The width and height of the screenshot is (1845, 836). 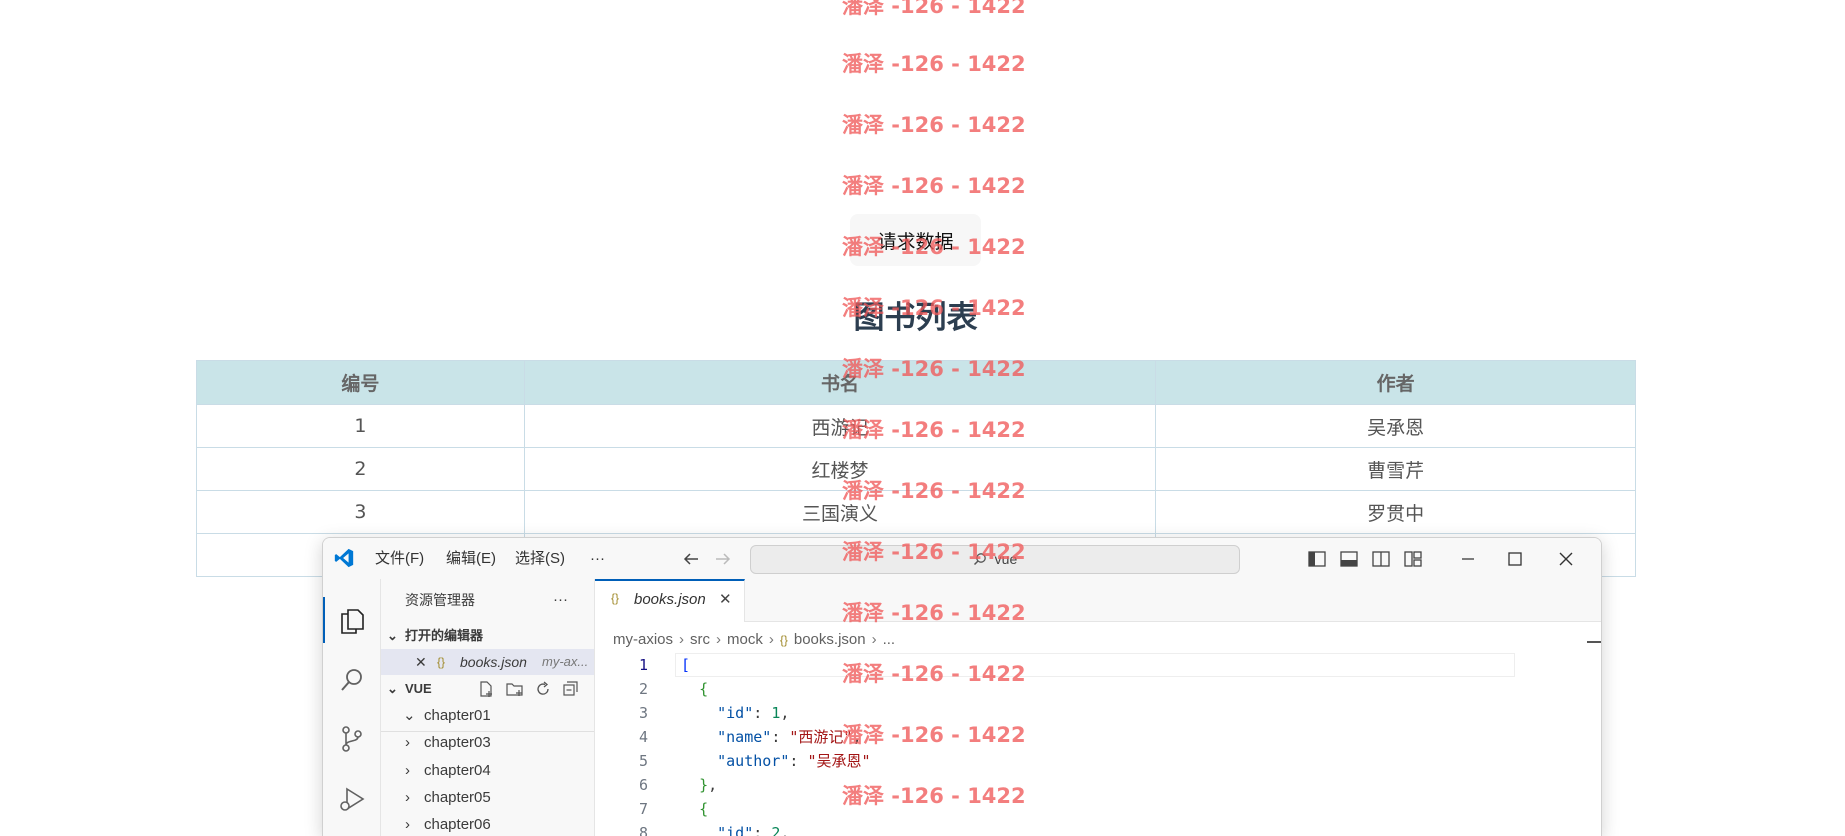 I want to click on forward-arrow-icon, so click(x=723, y=559).